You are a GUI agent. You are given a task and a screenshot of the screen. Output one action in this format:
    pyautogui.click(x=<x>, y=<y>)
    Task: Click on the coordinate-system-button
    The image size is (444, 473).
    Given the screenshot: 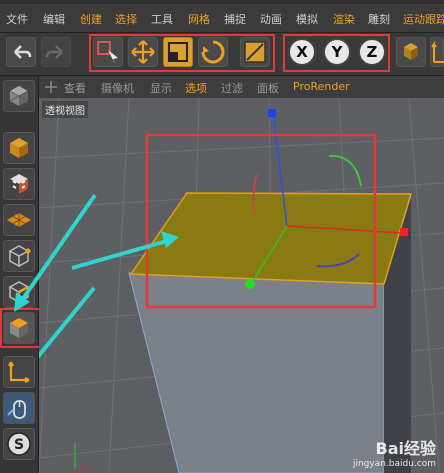 What is the action you would take?
    pyautogui.click(x=437, y=52)
    